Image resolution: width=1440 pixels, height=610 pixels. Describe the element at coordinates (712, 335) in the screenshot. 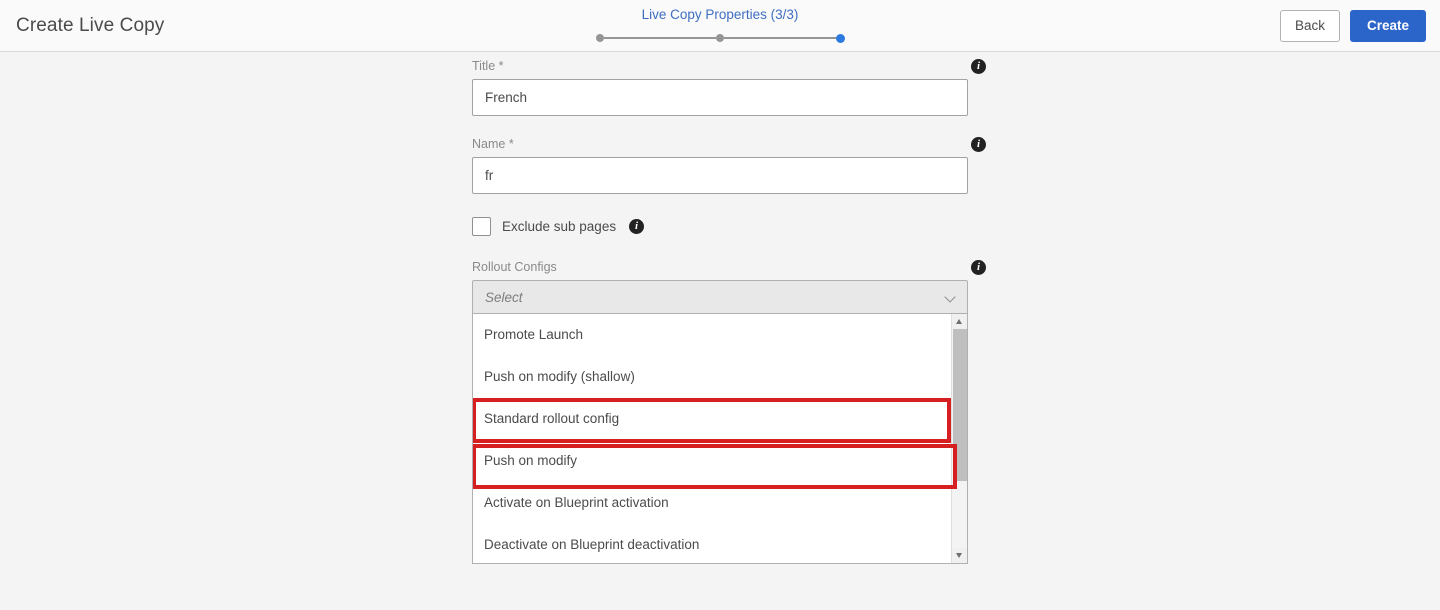

I see `dropdown-option-promote-launch: Promote Launch` at that location.